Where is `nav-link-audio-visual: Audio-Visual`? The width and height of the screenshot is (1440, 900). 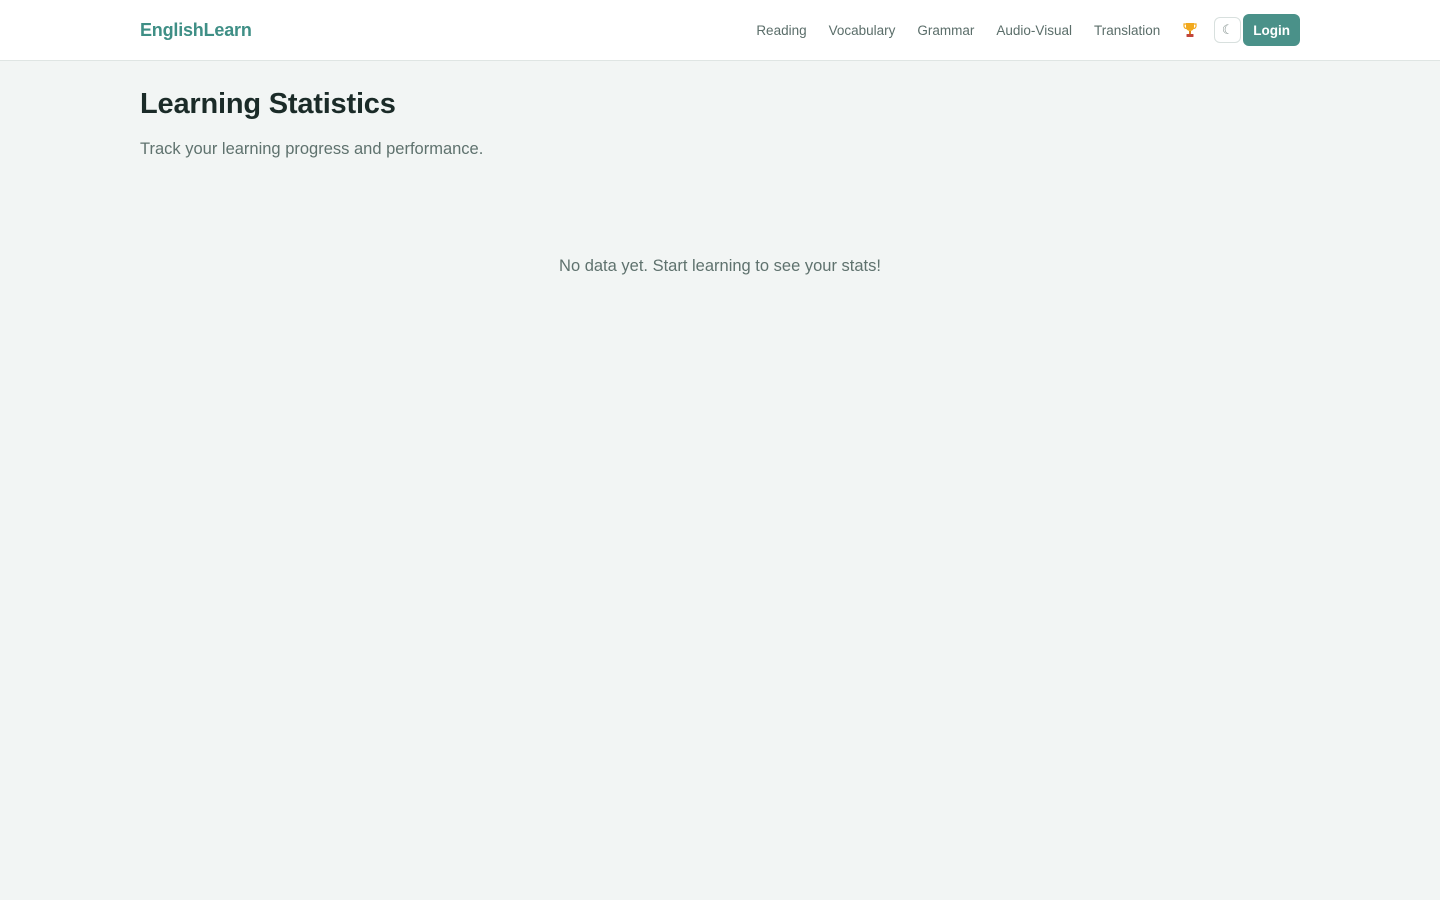 nav-link-audio-visual: Audio-Visual is located at coordinates (1034, 30).